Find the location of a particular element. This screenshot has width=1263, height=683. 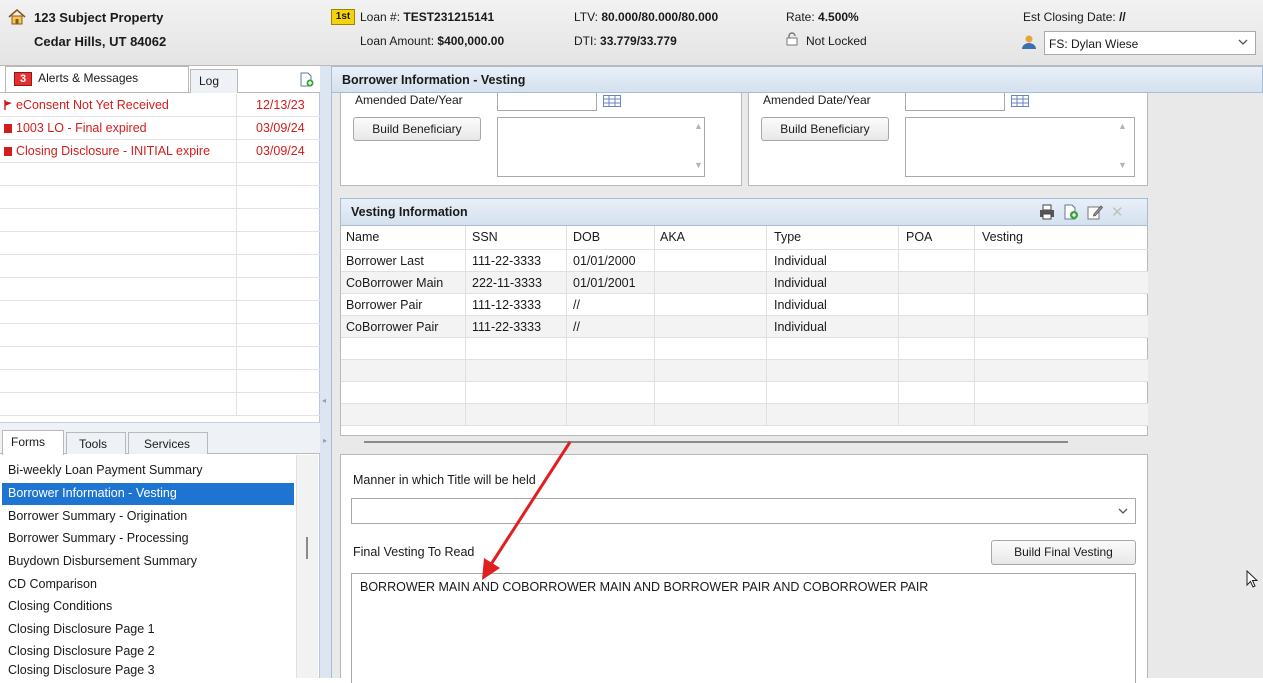

dti-value: DTI: 33.779/33.779 is located at coordinates (625, 41).